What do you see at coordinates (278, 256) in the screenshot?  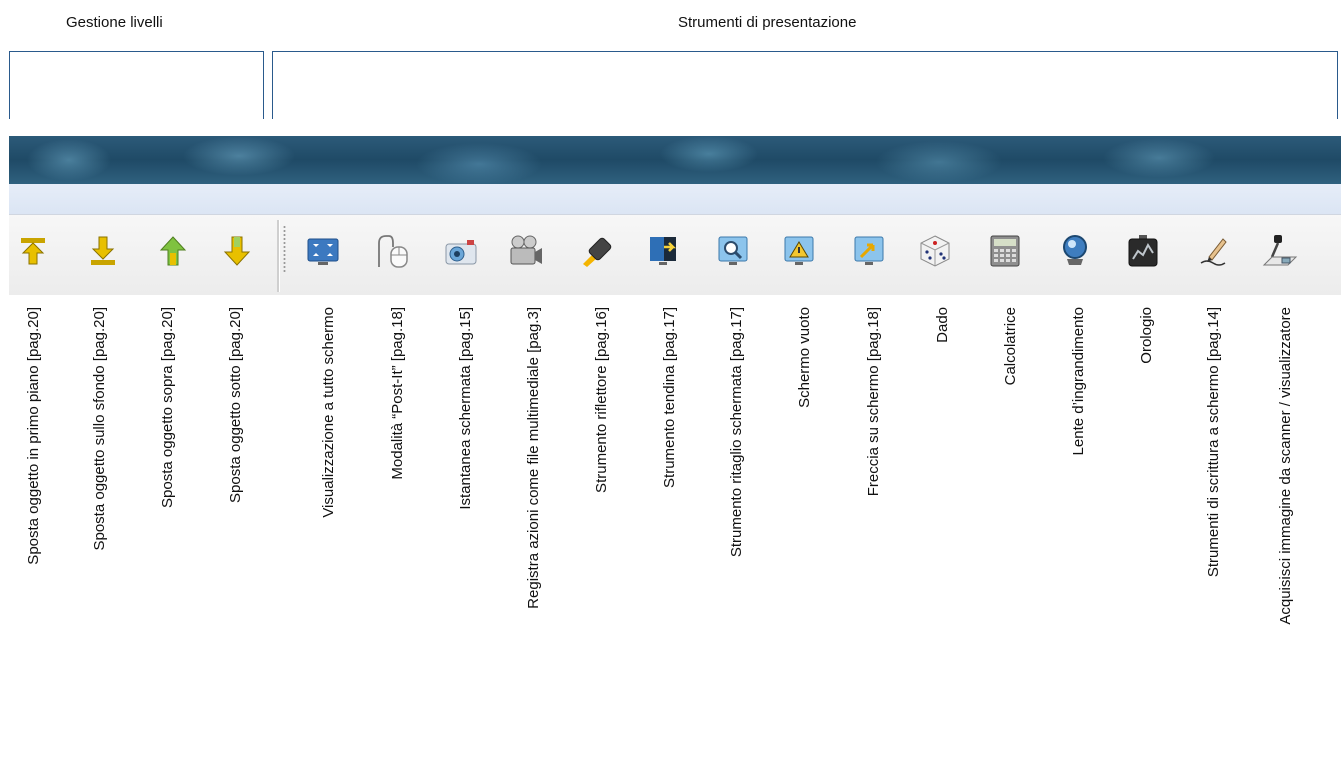 I see `toolbar-separator` at bounding box center [278, 256].